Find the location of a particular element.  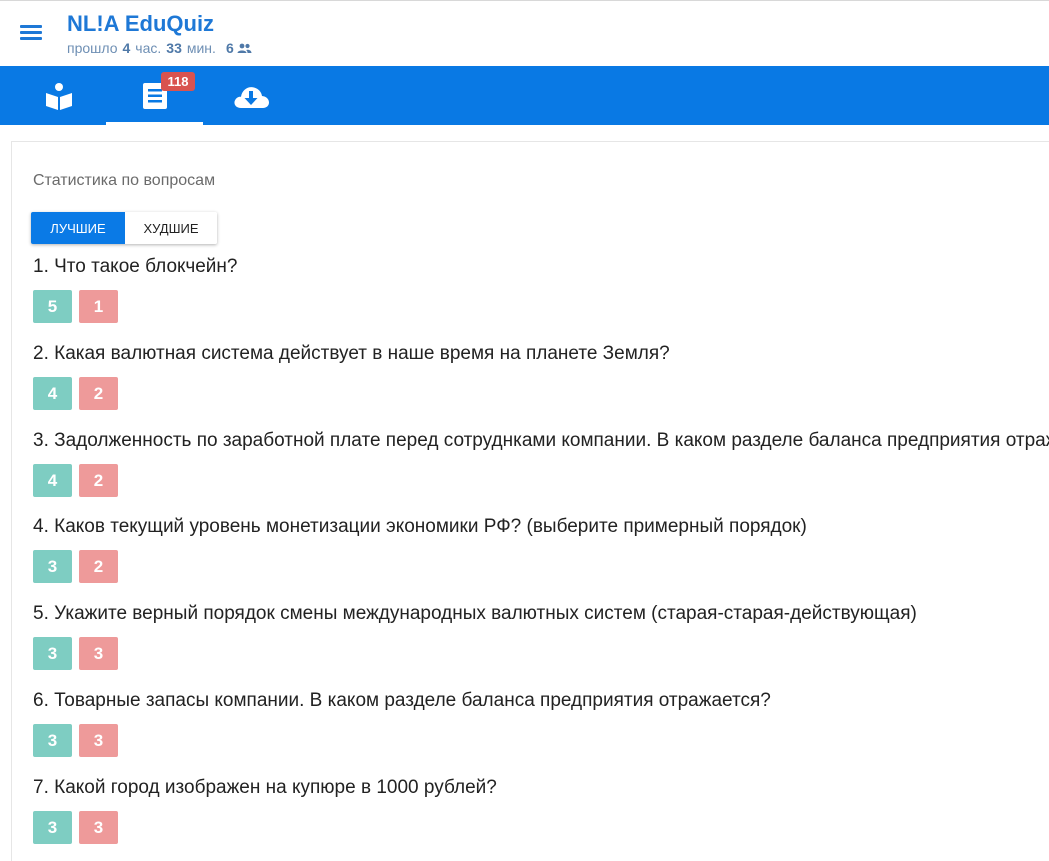

app-header: NL!A EduQuiz прошло 4 час. 33 мин. 6 is located at coordinates (524, 33).